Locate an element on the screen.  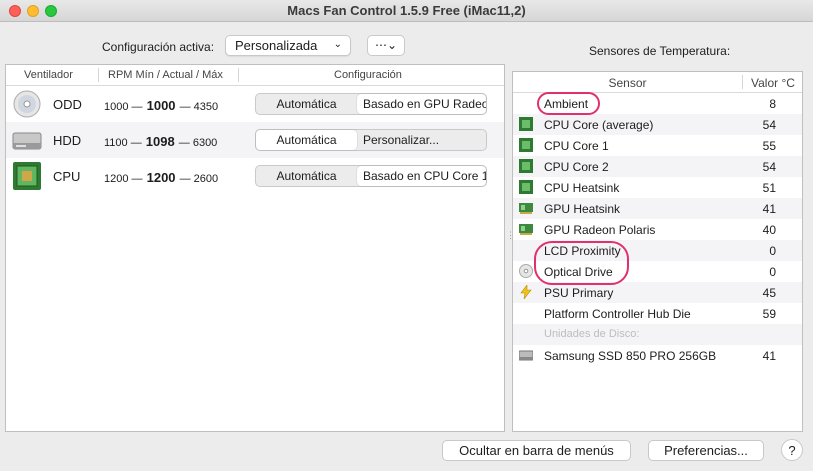
fan-rpm-current: 1000 is located at coordinates (161, 105).